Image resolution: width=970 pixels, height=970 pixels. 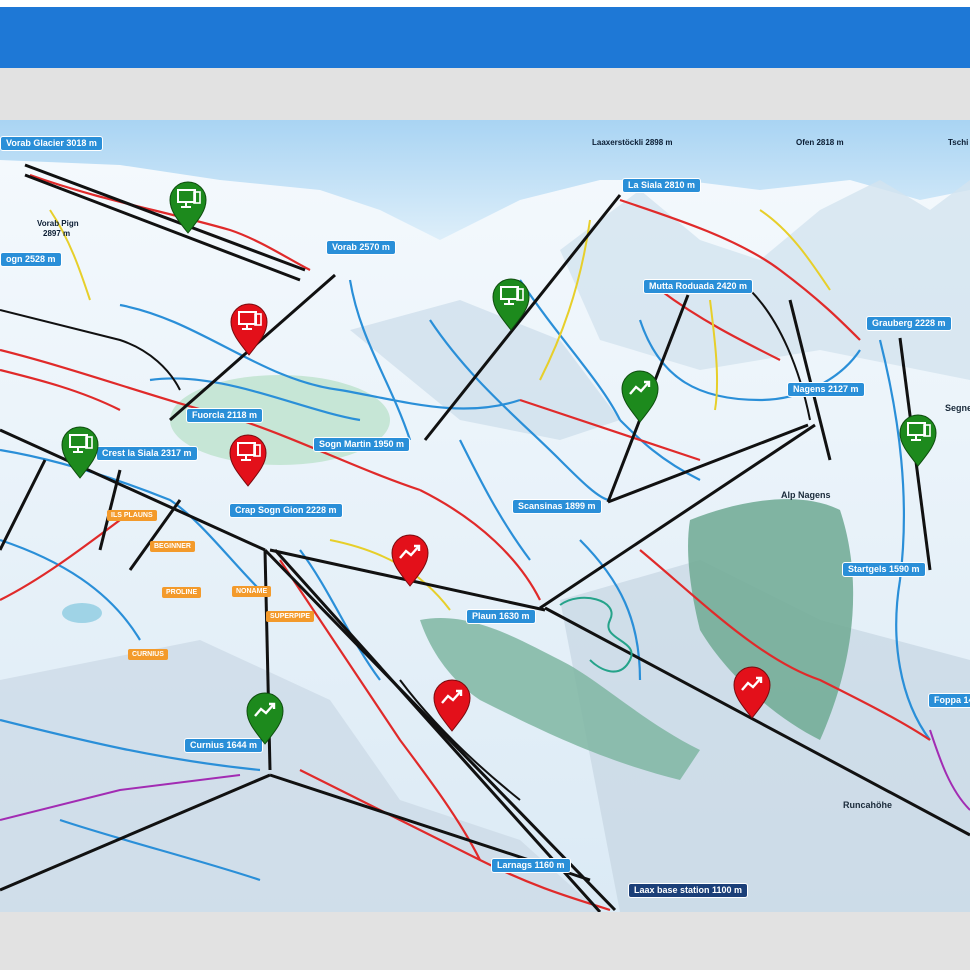 What do you see at coordinates (57, 233) in the screenshot?
I see `peak-vorab-pign-height: 2897 m` at bounding box center [57, 233].